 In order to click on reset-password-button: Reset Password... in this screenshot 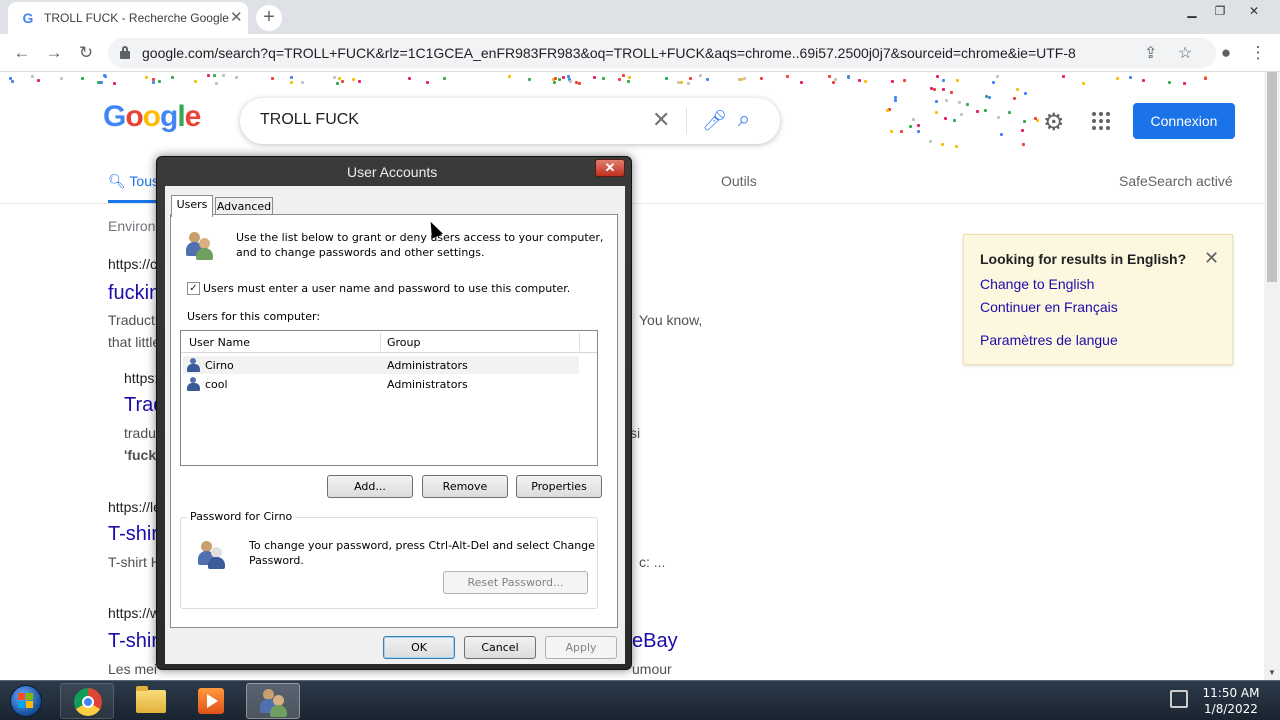, I will do `click(515, 582)`.